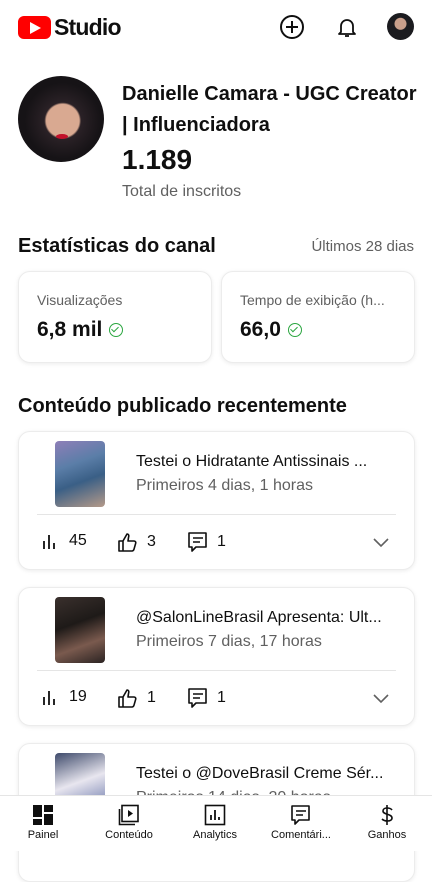 Image resolution: width=432 pixels, height=882 pixels. What do you see at coordinates (318, 317) in the screenshot?
I see `stat-card-watch-time: Tempo de exibição (h... 66,0` at bounding box center [318, 317].